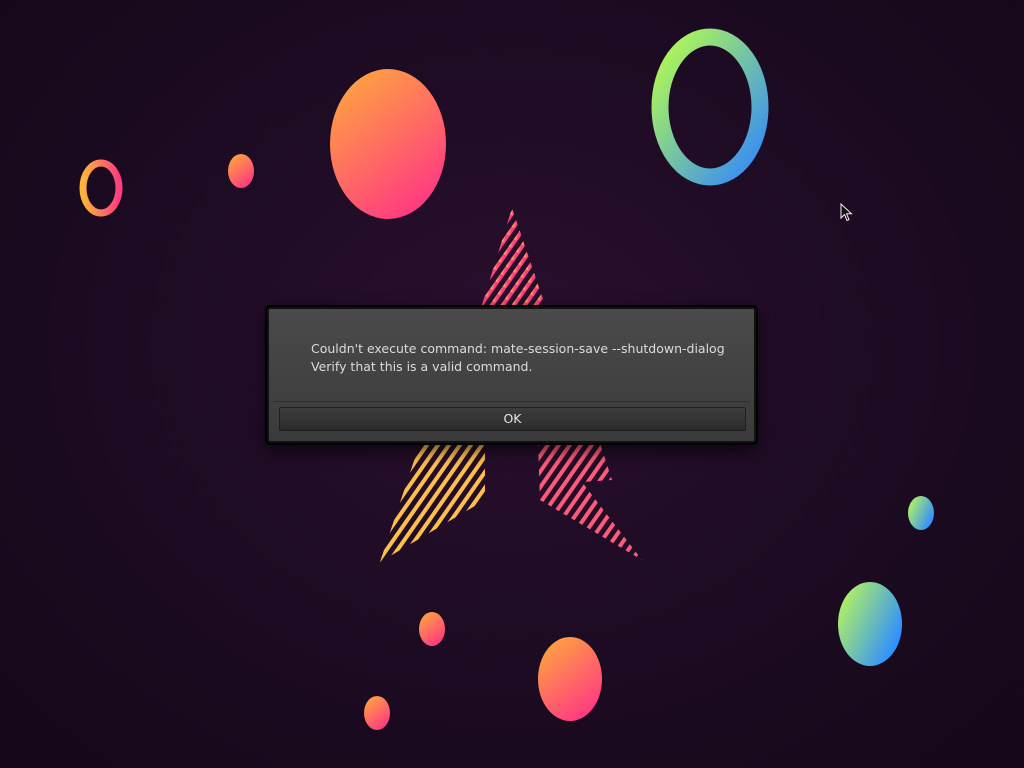  I want to click on dialog-separator, so click(511, 401).